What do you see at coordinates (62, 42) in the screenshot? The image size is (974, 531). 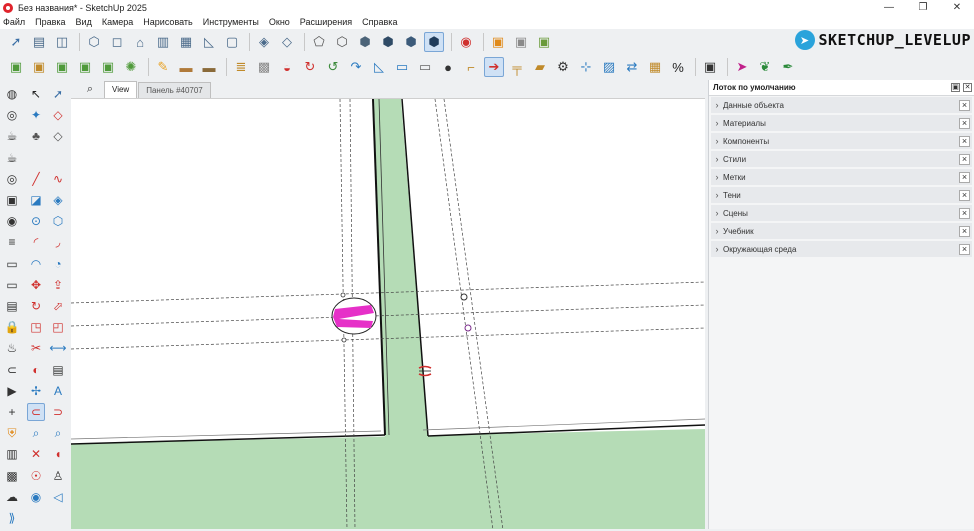 I see `split-panel-icon: ◫` at bounding box center [62, 42].